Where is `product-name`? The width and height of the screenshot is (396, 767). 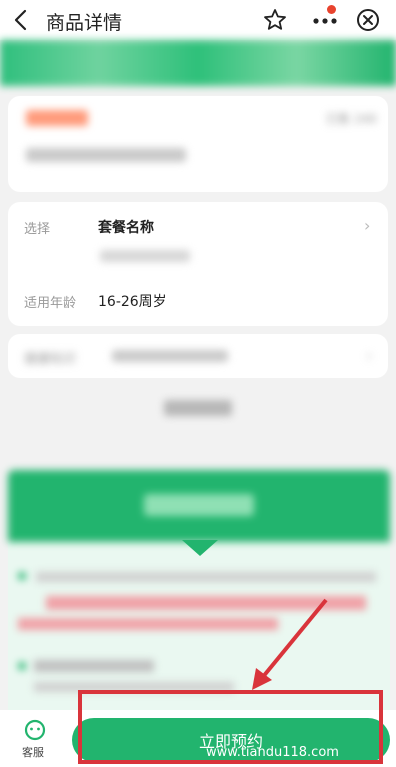 product-name is located at coordinates (106, 155).